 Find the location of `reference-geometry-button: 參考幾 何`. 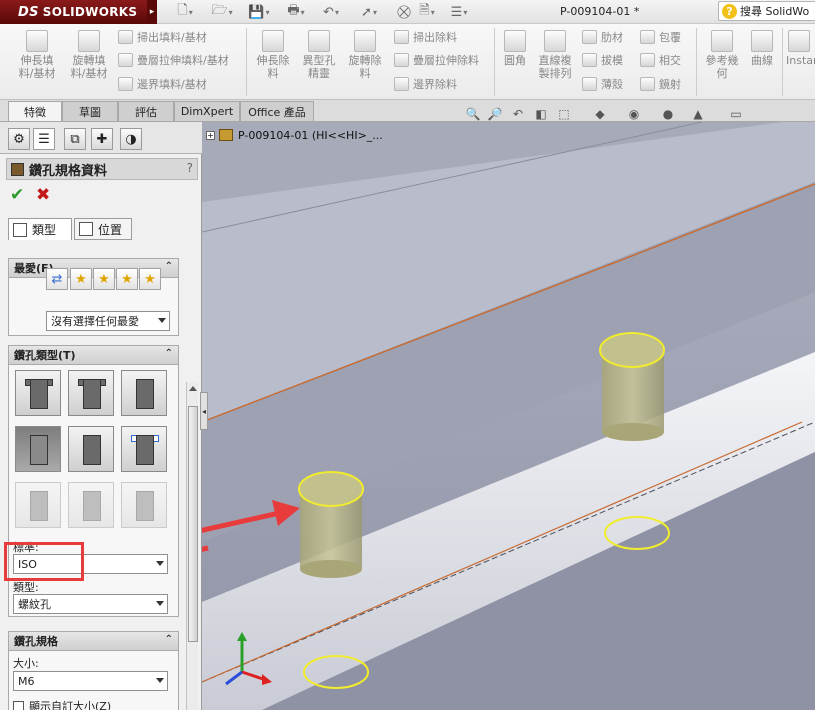

reference-geometry-button: 參考幾 何 is located at coordinates (722, 55).